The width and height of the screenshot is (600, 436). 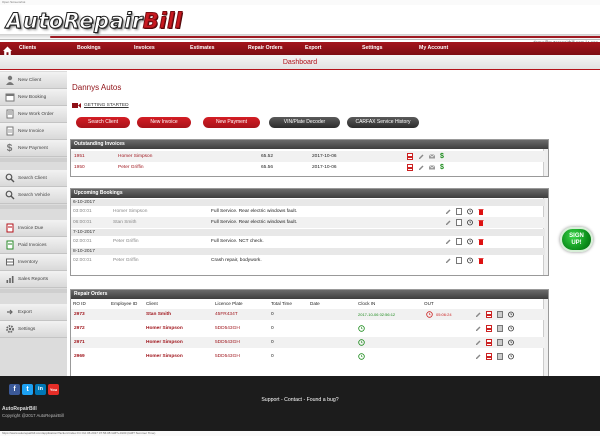 I want to click on nav-invoices: Invoices, so click(x=144, y=48).